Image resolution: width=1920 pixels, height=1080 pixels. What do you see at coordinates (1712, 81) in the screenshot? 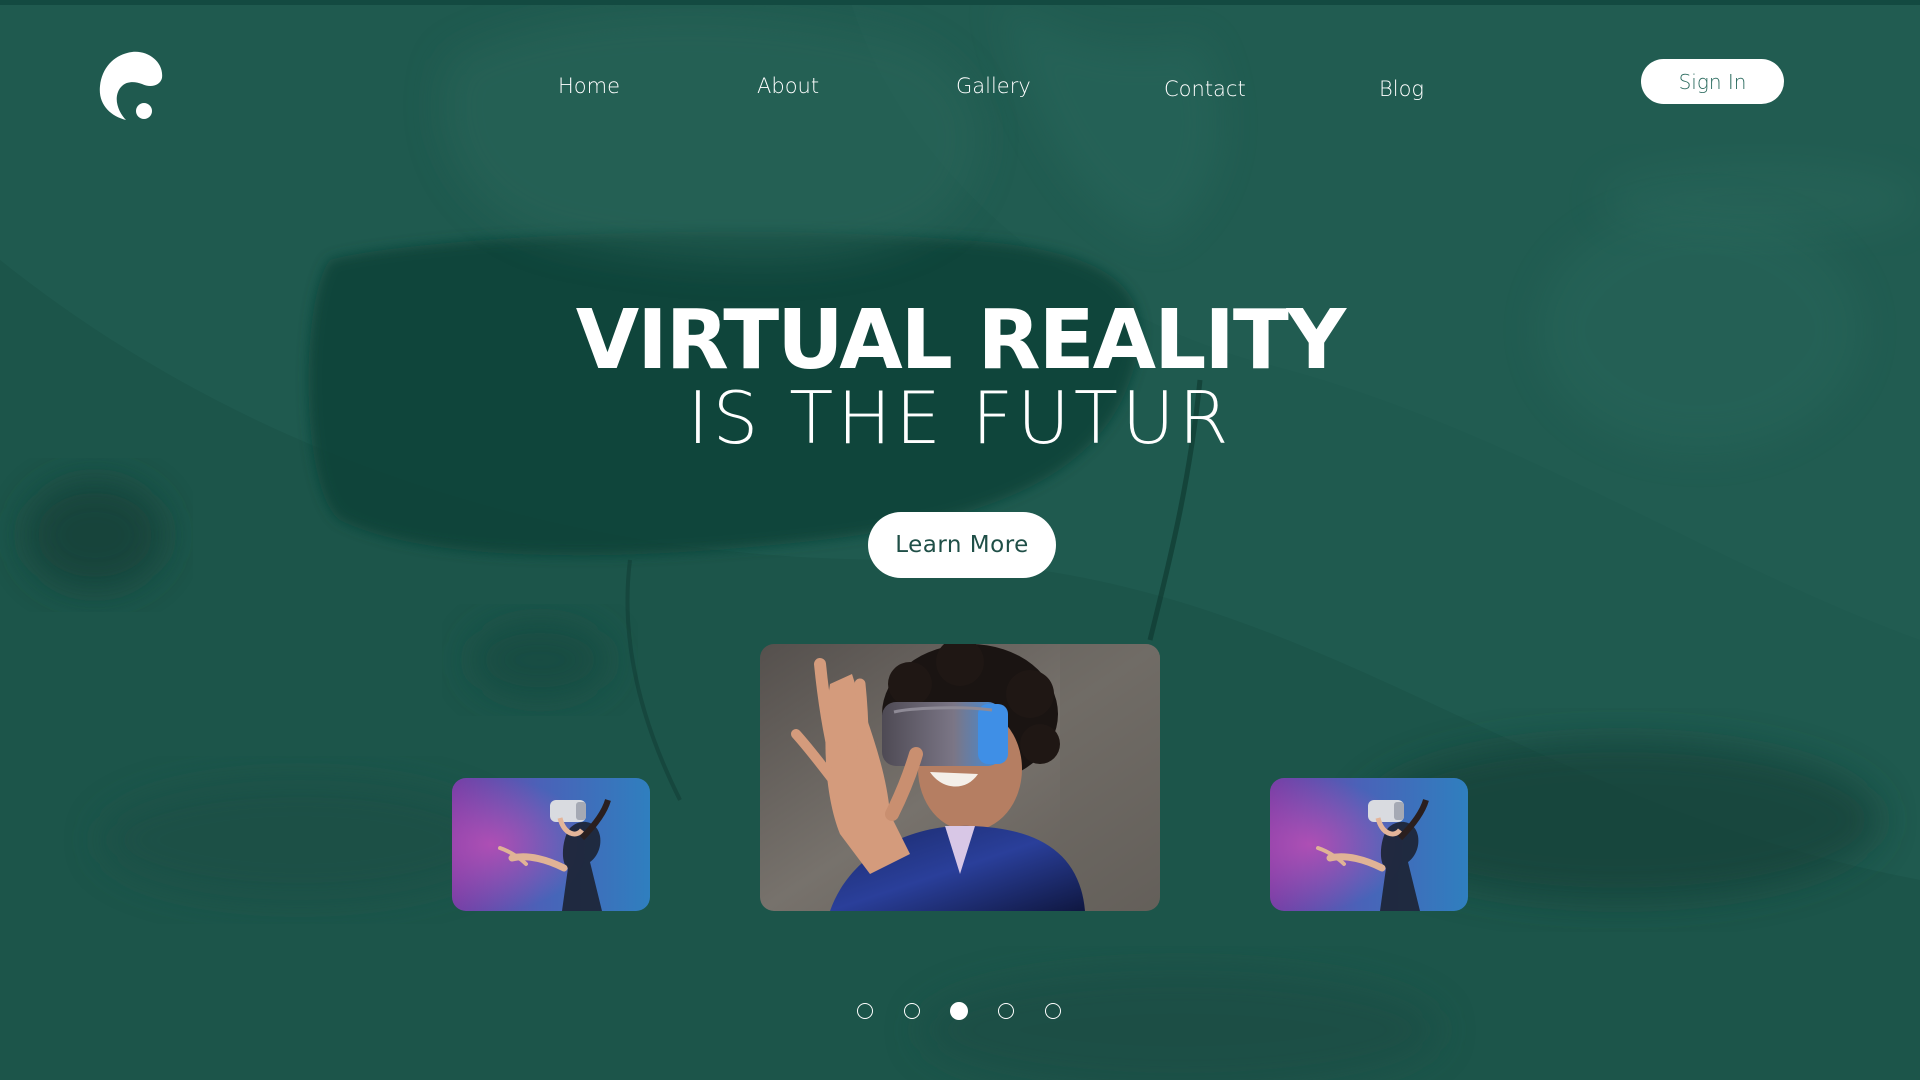
I see `sign-in-button: Sign In` at bounding box center [1712, 81].